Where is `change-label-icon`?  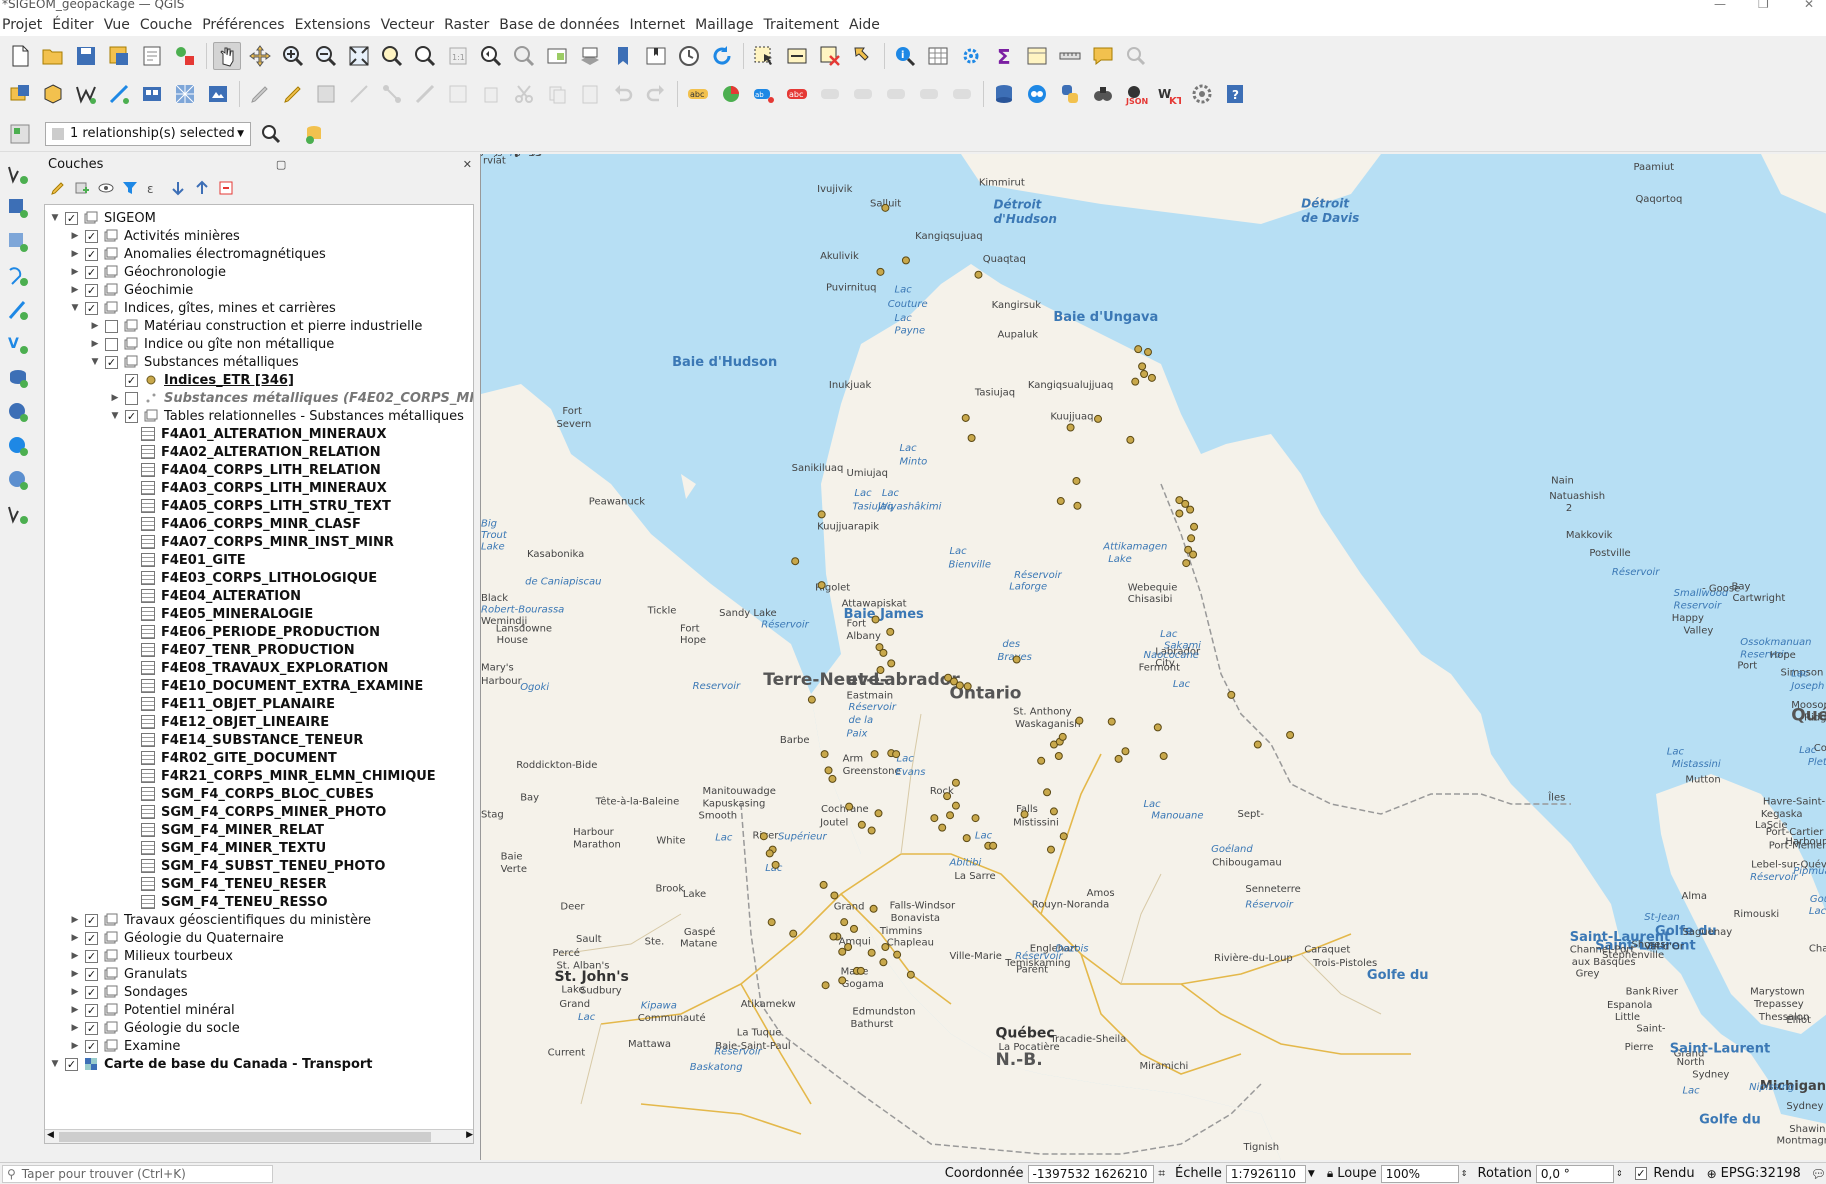
change-label-icon is located at coordinates (896, 94).